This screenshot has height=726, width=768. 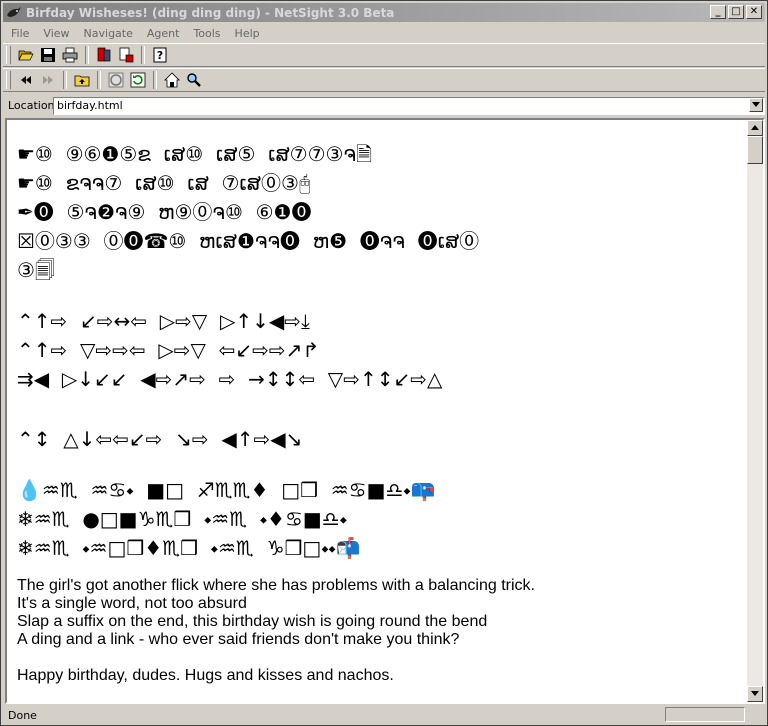 I want to click on wingding-line: ❄♒♏ ●□■♑♏❒ ⬩♒♏ ⬩♦♋■♎⬩, so click(x=182, y=519).